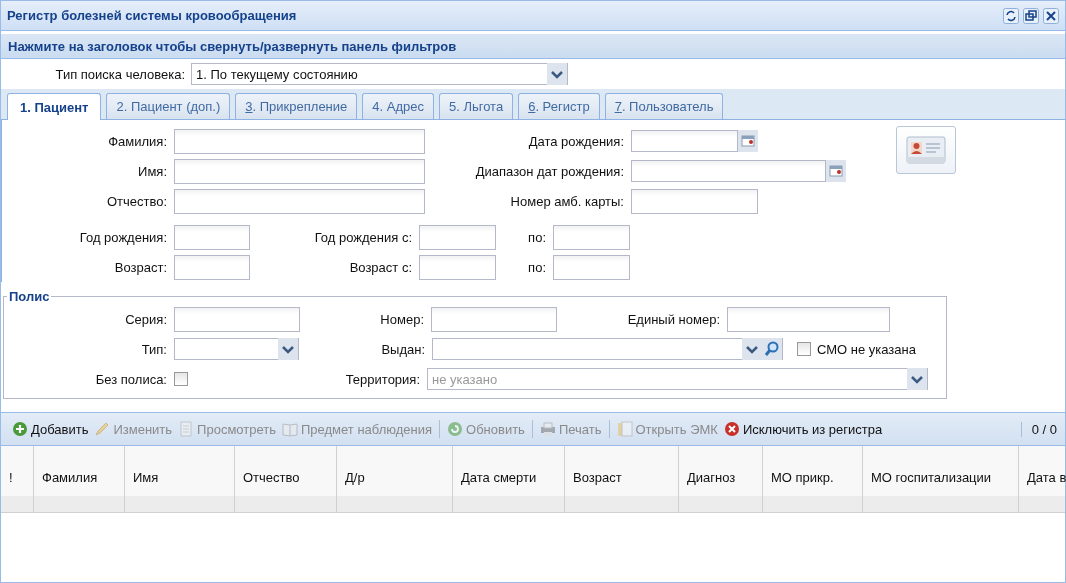 The height and width of the screenshot is (583, 1066). Describe the element at coordinates (866, 349) in the screenshot. I see `checkbox-label: СМО не указана` at that location.